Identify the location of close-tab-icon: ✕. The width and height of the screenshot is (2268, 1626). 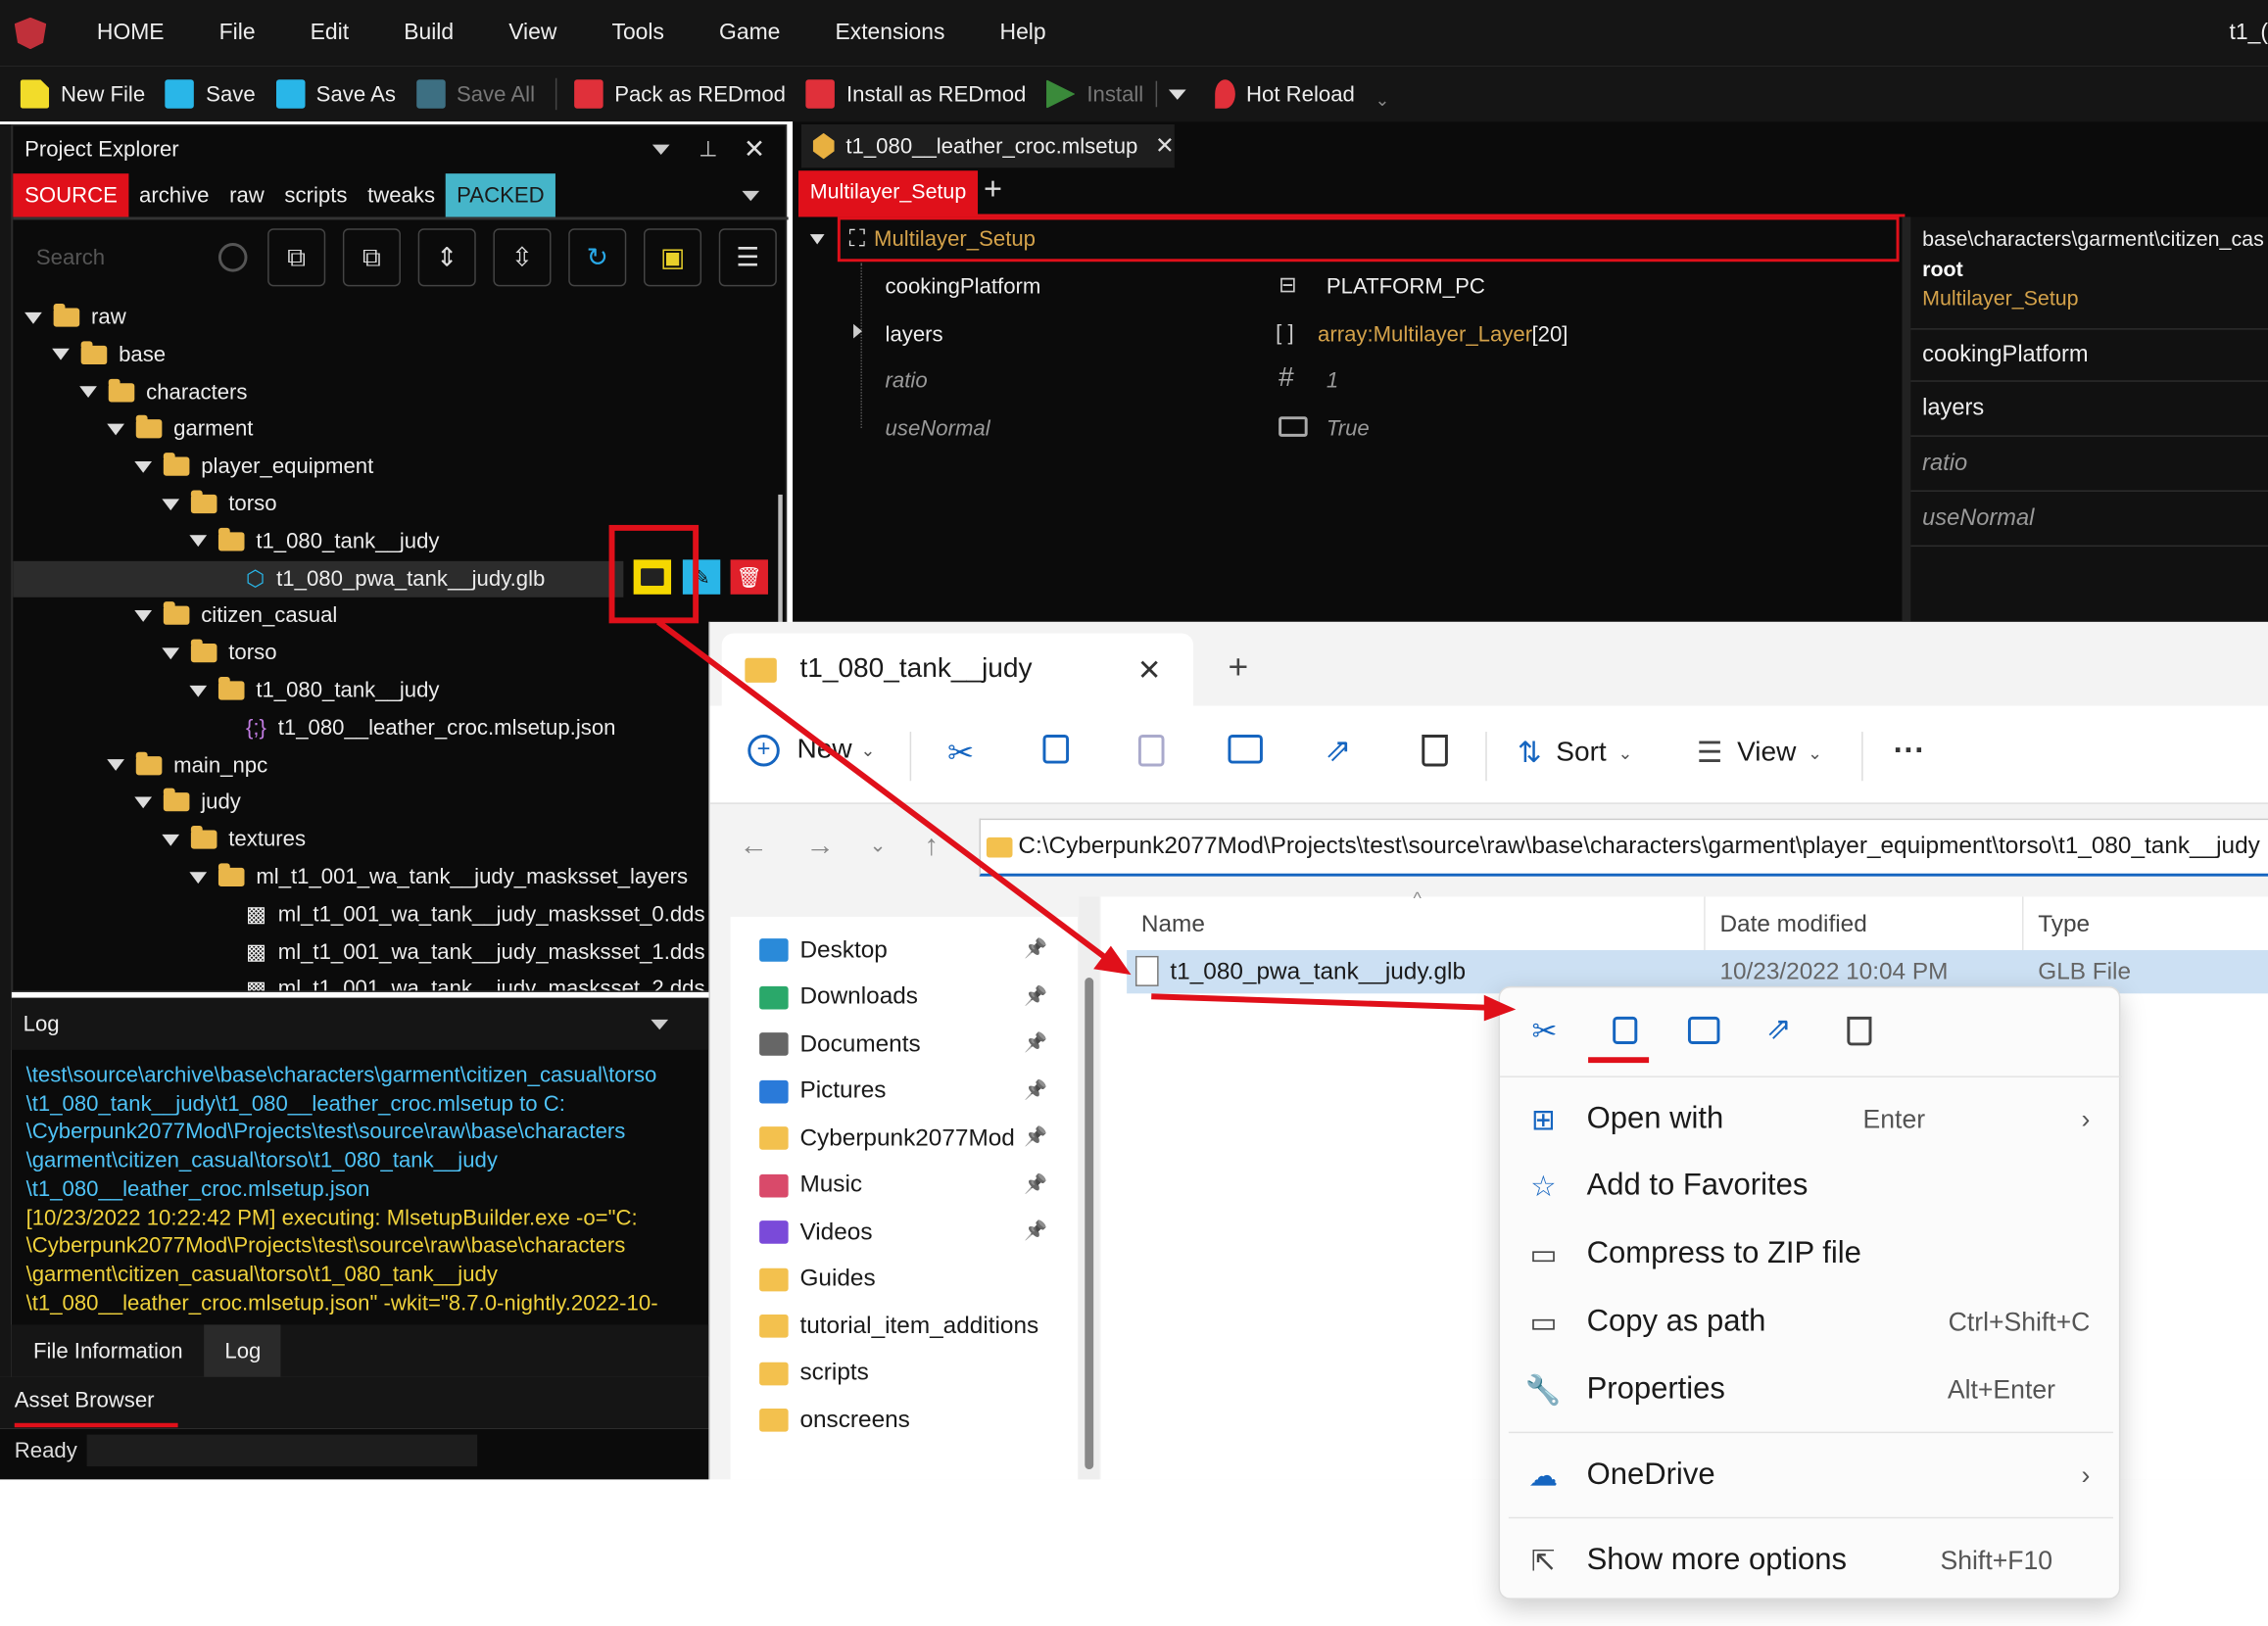
(1165, 146).